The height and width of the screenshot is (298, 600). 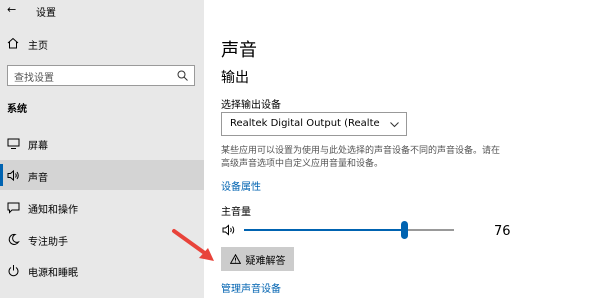 What do you see at coordinates (102, 207) in the screenshot?
I see `sidebar-item-notifications: 通知和操作` at bounding box center [102, 207].